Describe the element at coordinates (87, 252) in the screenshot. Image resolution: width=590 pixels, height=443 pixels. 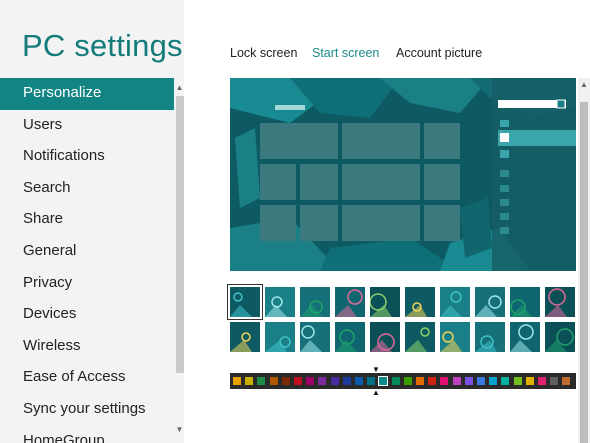
I see `sidebar-item-general: General` at that location.